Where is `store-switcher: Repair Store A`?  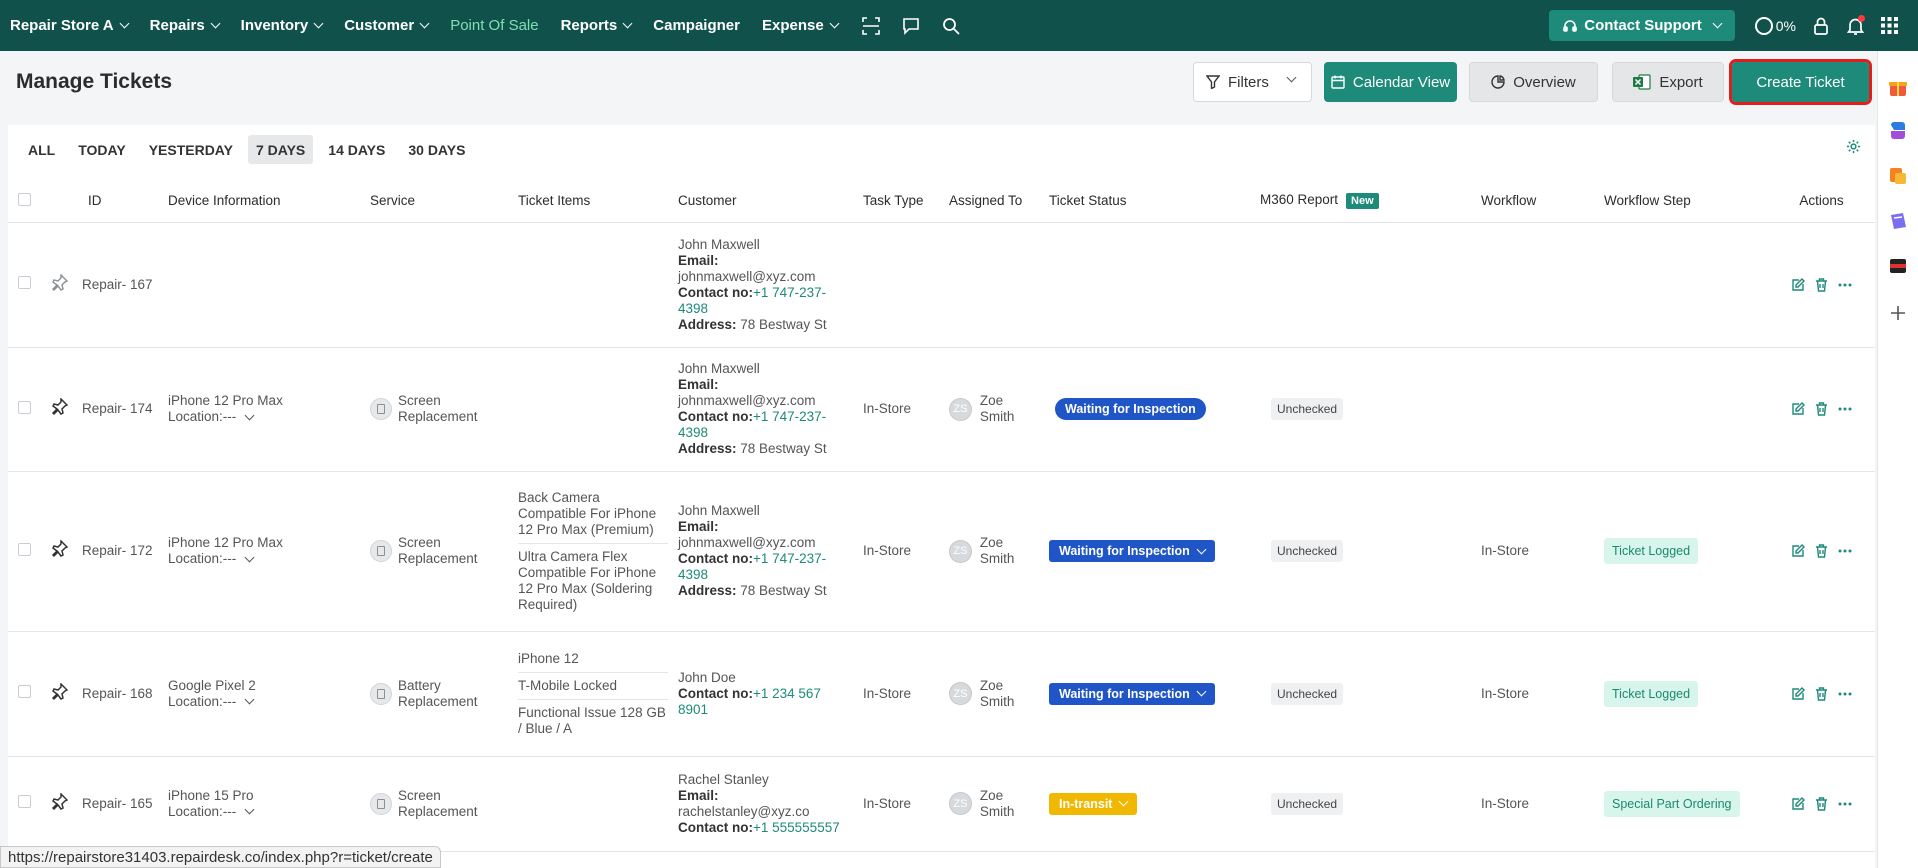
store-switcher: Repair Store A is located at coordinates (70, 25).